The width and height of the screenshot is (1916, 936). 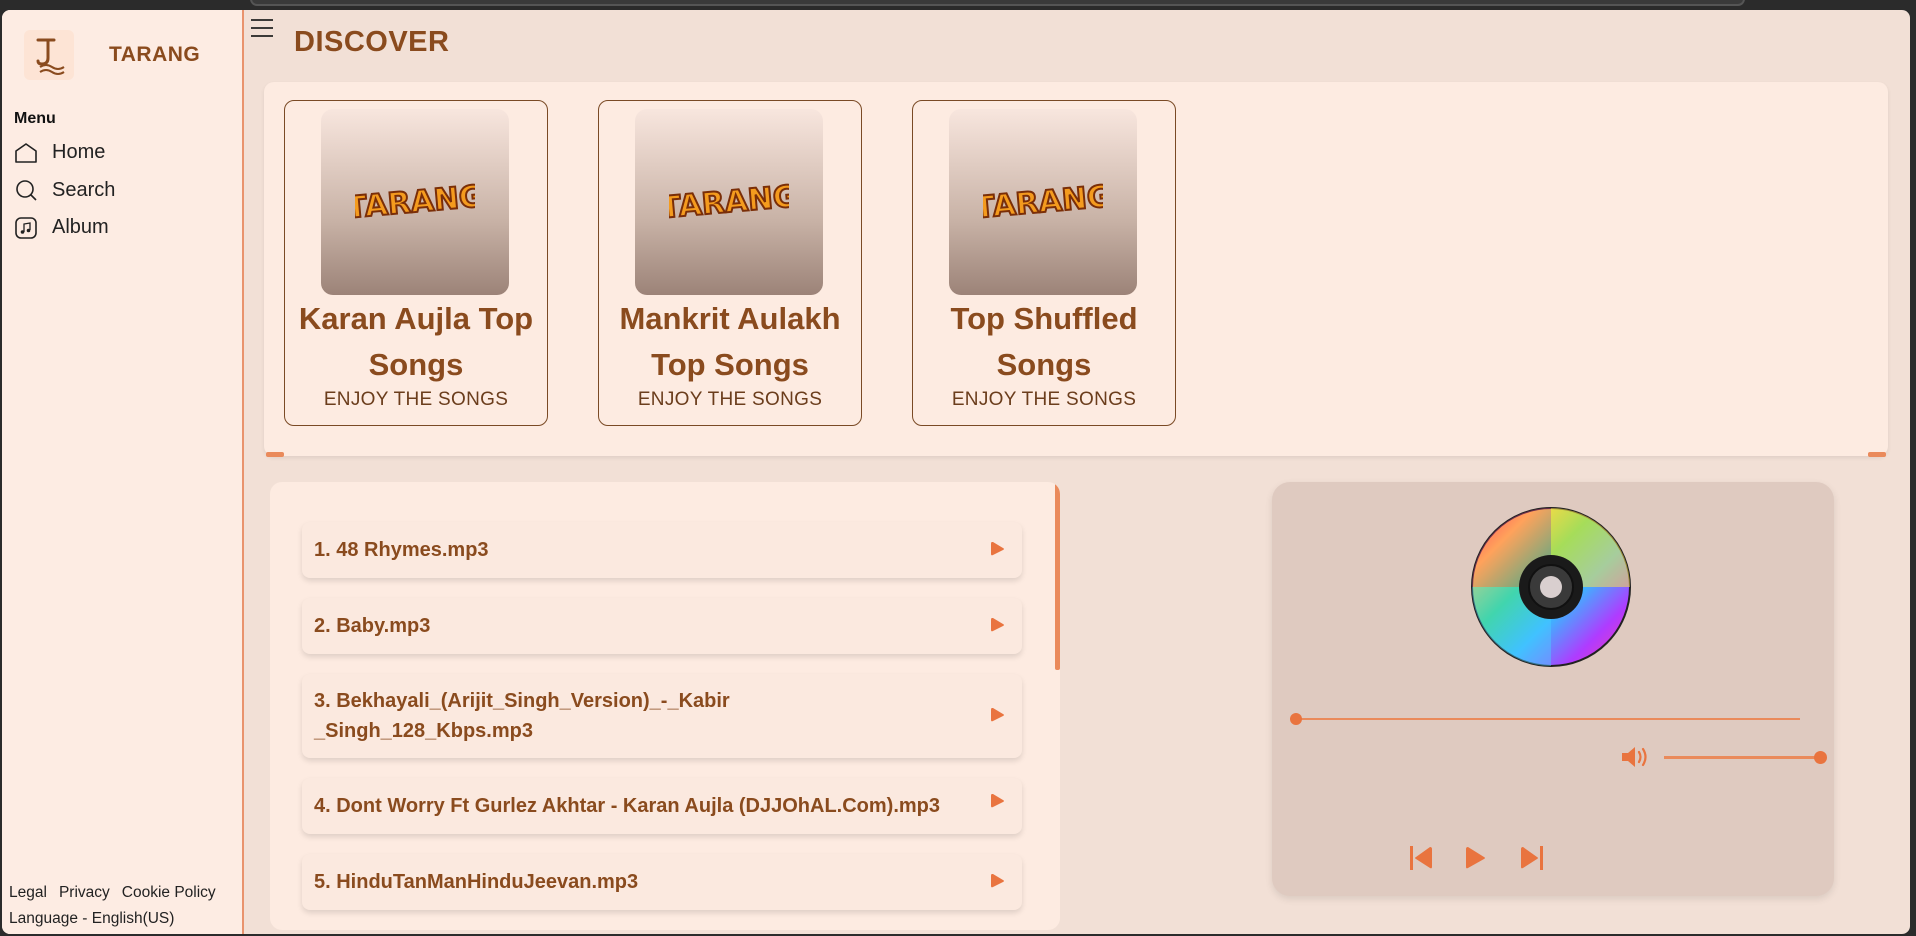 What do you see at coordinates (1820, 757) in the screenshot?
I see `volume-handle` at bounding box center [1820, 757].